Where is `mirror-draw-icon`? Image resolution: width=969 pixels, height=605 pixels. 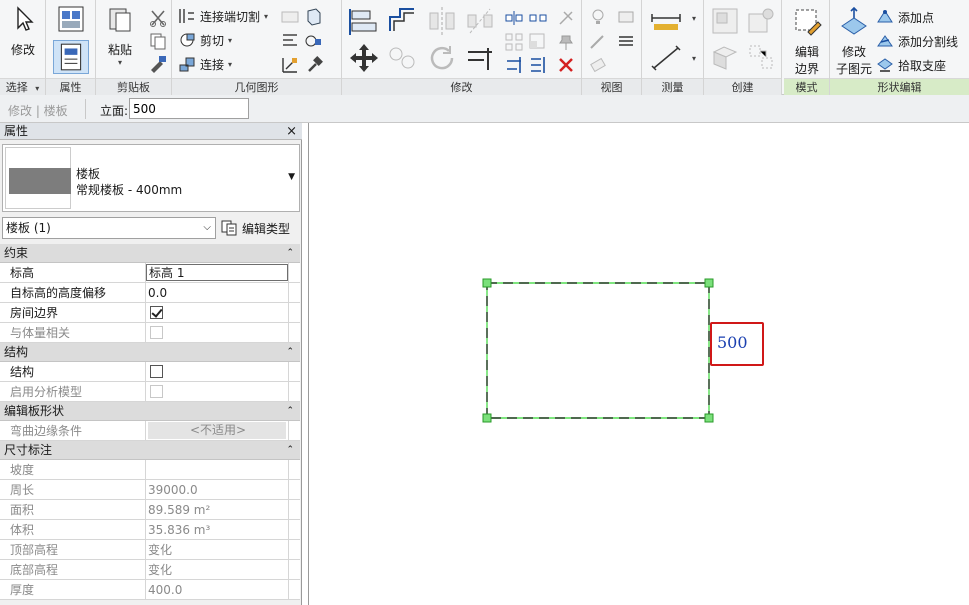 mirror-draw-icon is located at coordinates (480, 21).